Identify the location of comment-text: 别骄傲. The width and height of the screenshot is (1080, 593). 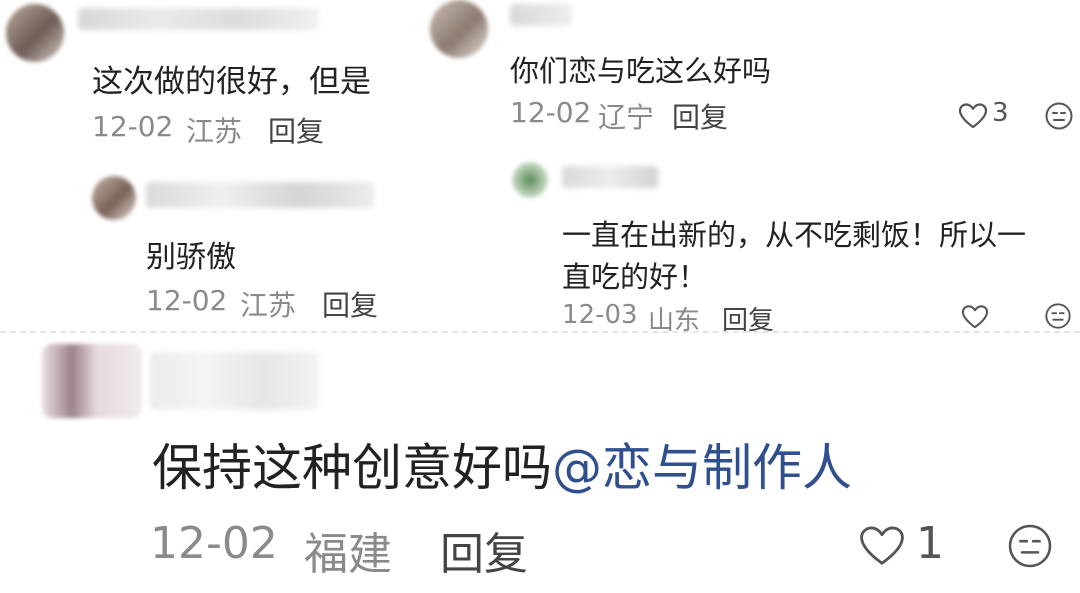
(191, 257).